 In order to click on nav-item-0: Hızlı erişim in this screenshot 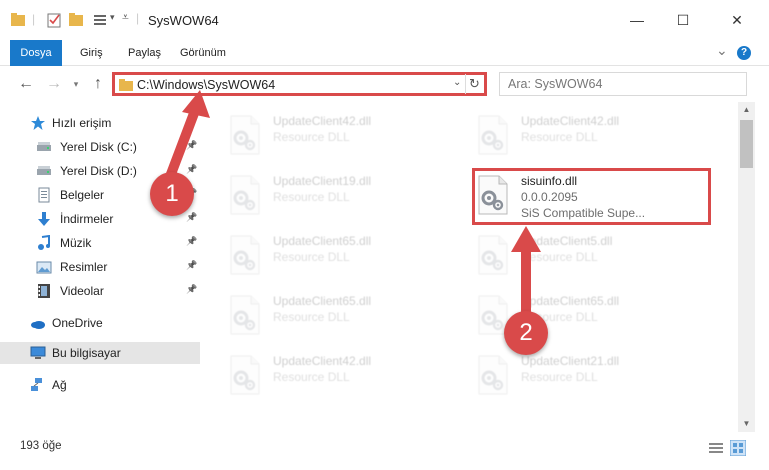, I will do `click(100, 123)`.